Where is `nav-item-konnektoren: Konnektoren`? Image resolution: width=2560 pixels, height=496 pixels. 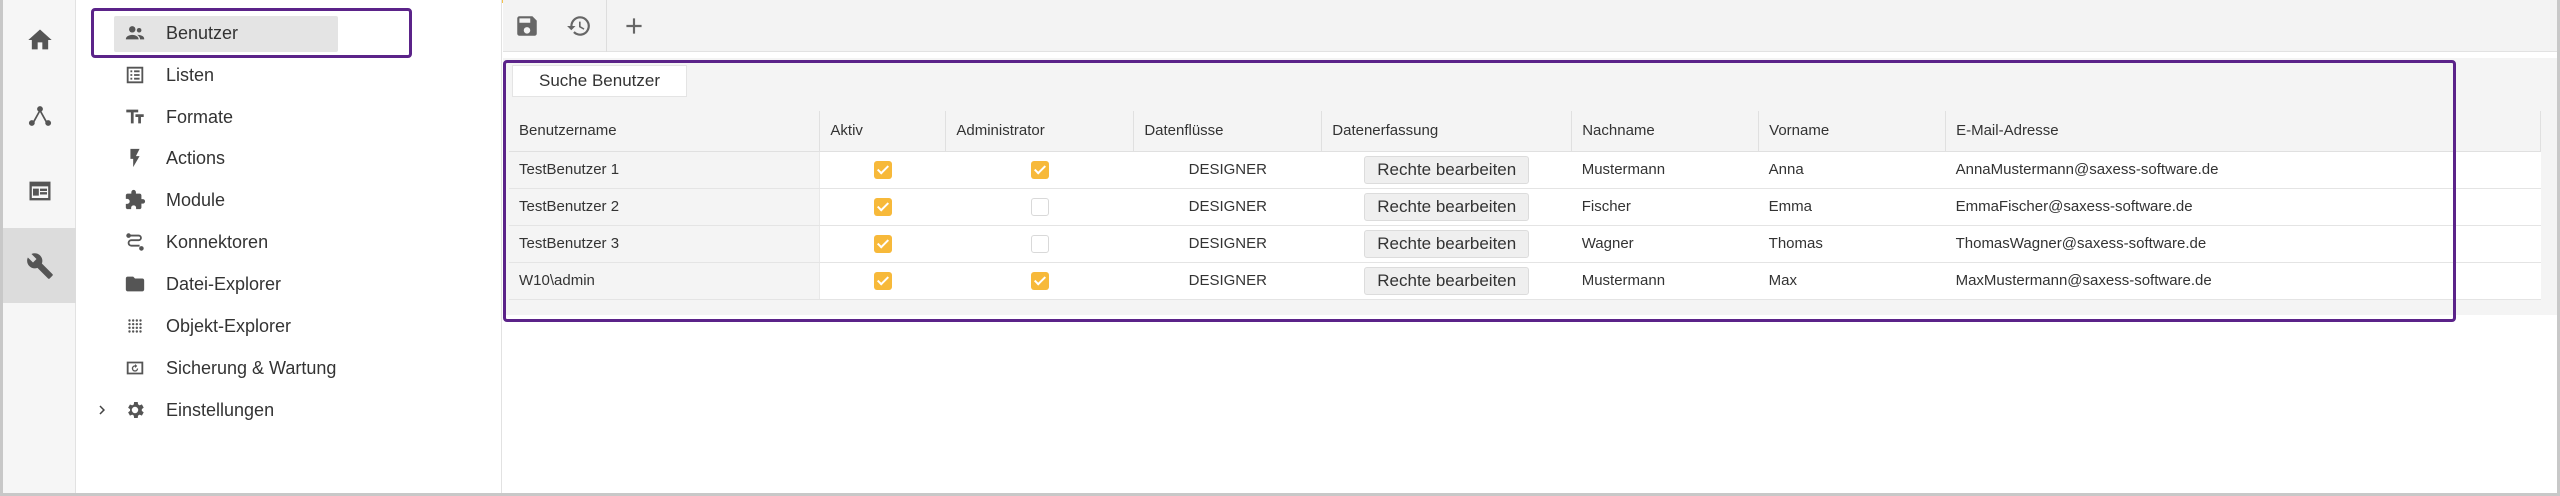
nav-item-konnektoren: Konnektoren is located at coordinates (289, 242).